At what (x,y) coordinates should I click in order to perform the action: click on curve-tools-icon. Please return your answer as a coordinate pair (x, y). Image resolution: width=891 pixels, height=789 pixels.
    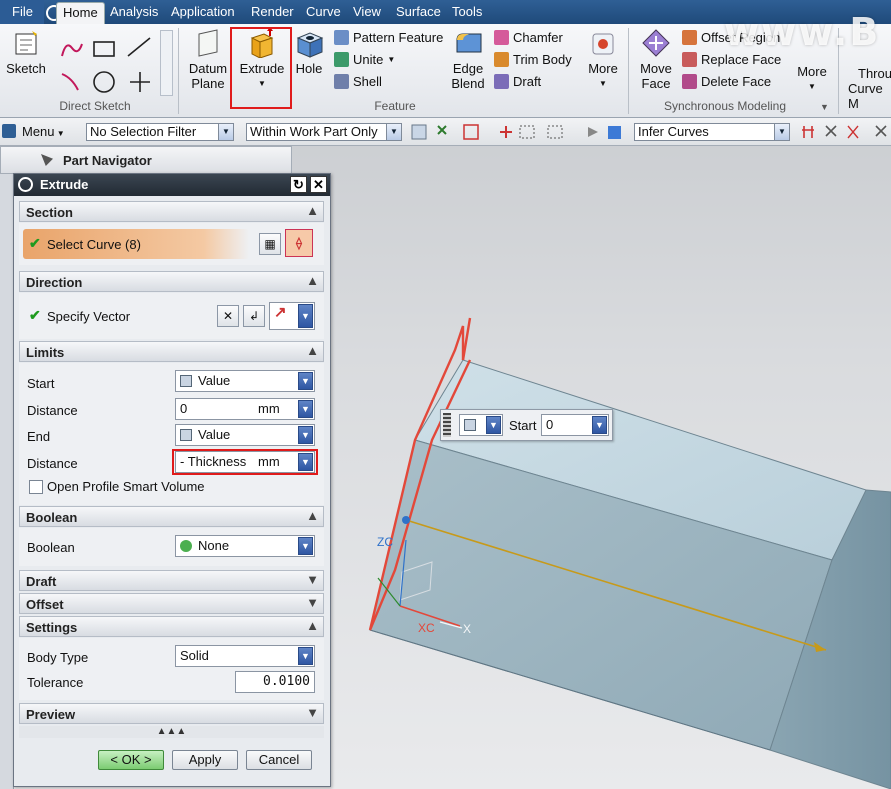
    Looking at the image, I should click on (845, 132).